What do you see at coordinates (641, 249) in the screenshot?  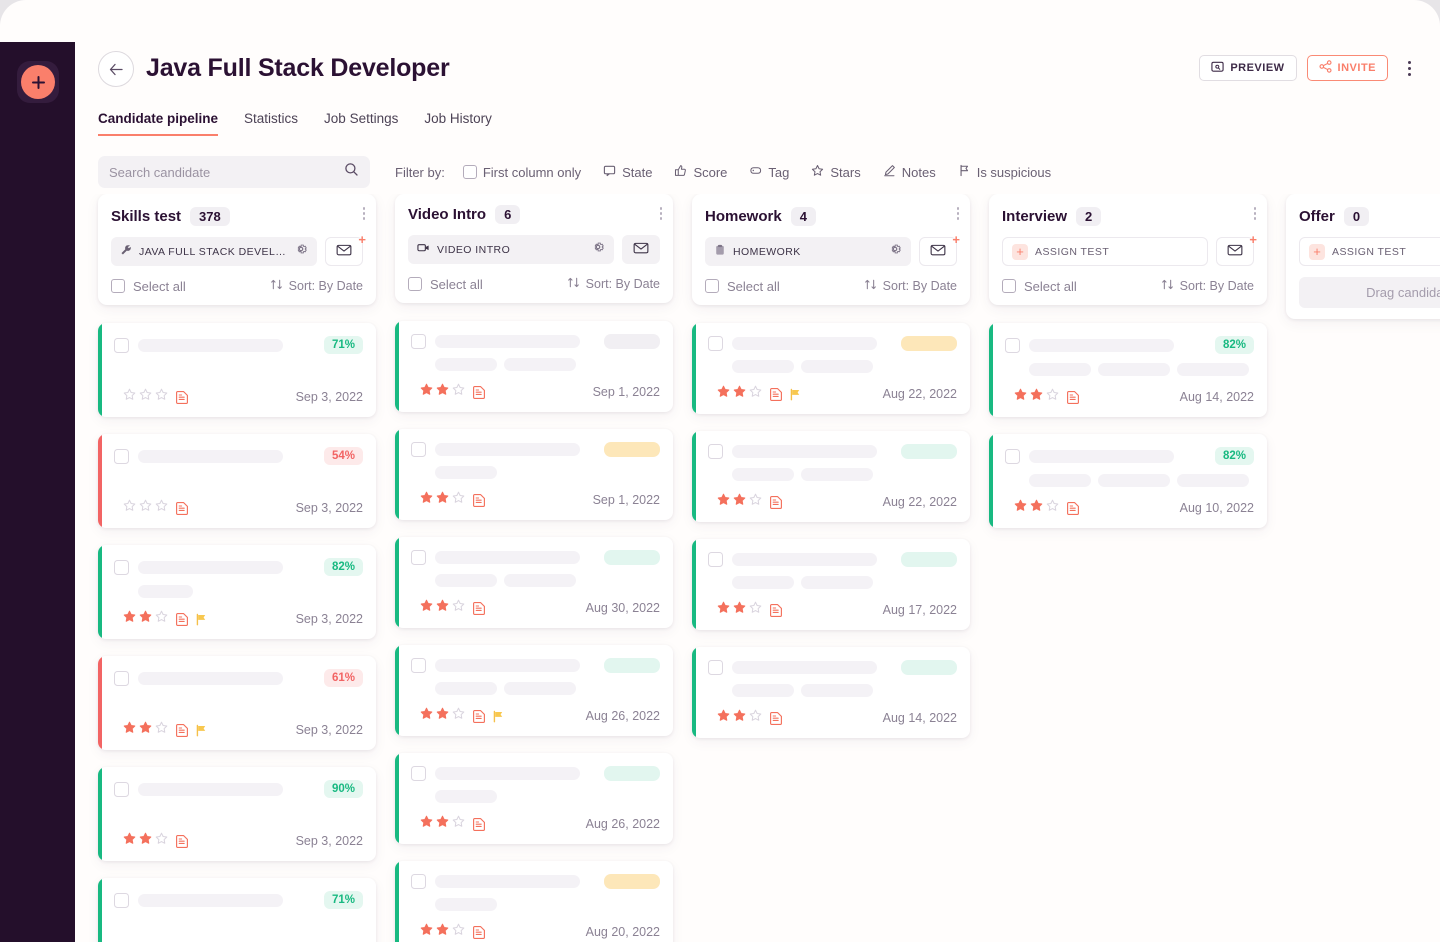 I see `send-email-button` at bounding box center [641, 249].